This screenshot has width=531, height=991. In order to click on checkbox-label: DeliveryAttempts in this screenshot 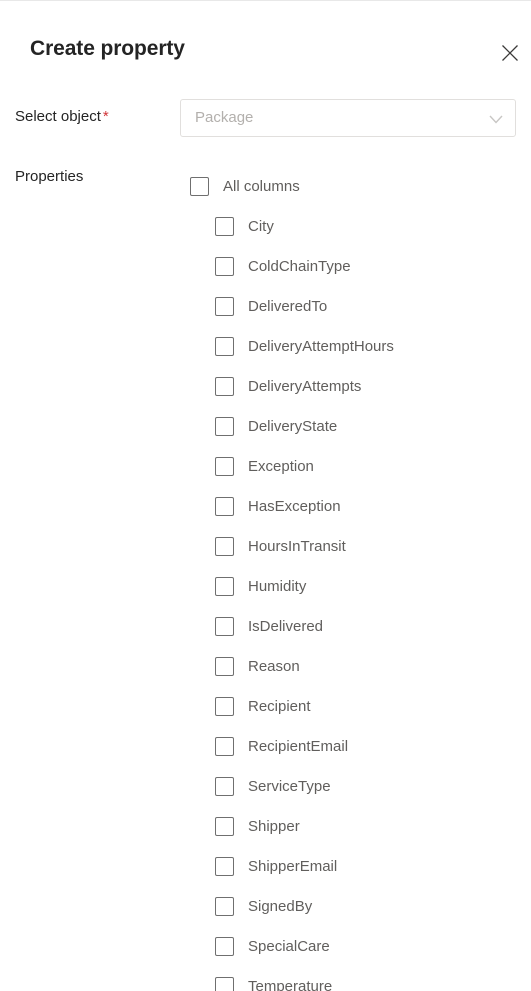, I will do `click(305, 386)`.